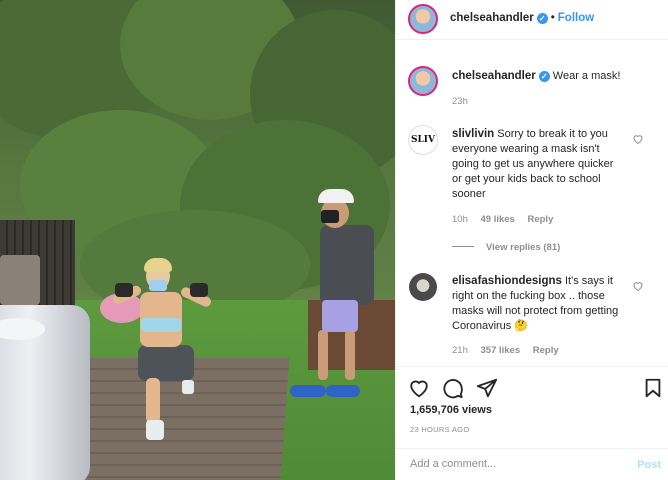 The height and width of the screenshot is (480, 668). I want to click on view-count: 1,659,706 views, so click(451, 410).